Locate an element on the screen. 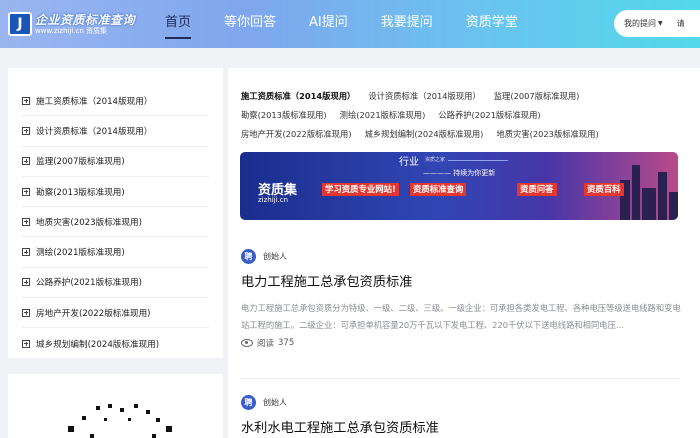  category-item: 监理(2007版标准现用) is located at coordinates (115, 162).